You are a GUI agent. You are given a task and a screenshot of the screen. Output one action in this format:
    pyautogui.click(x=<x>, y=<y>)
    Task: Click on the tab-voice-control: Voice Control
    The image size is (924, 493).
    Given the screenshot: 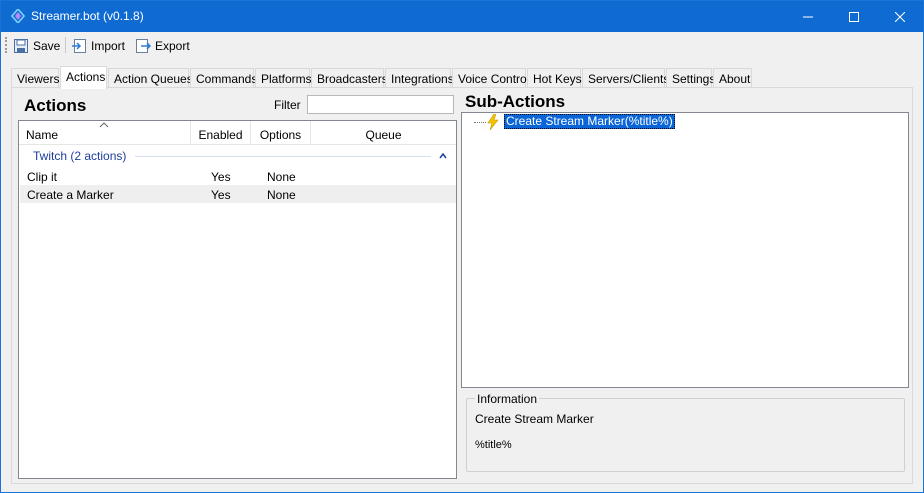 What is the action you would take?
    pyautogui.click(x=490, y=78)
    